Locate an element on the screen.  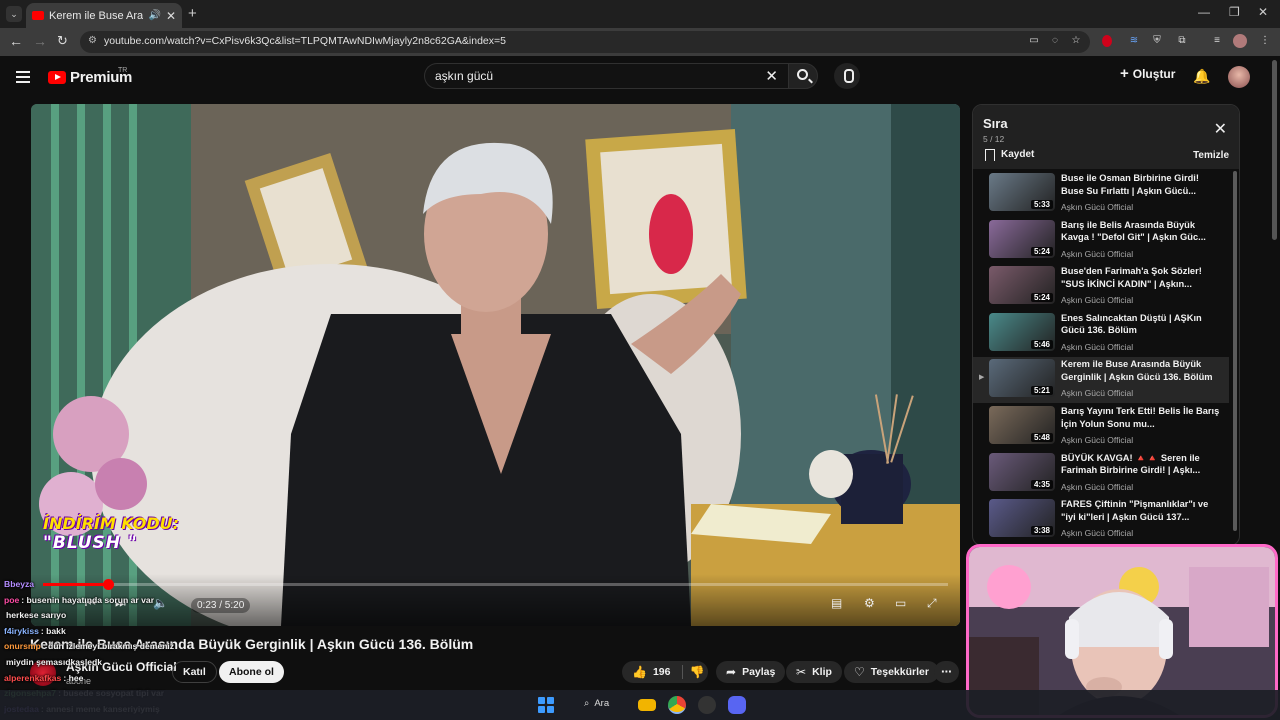
youtube-play-logo-icon is located at coordinates (57, 77).